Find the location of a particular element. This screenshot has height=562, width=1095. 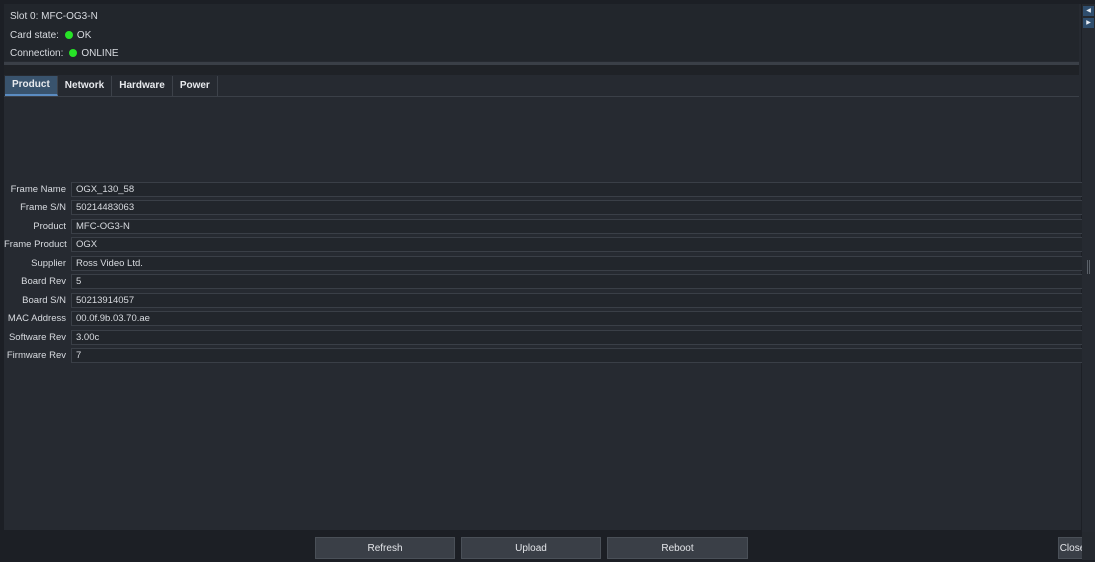

field-value: 7 is located at coordinates (577, 355).